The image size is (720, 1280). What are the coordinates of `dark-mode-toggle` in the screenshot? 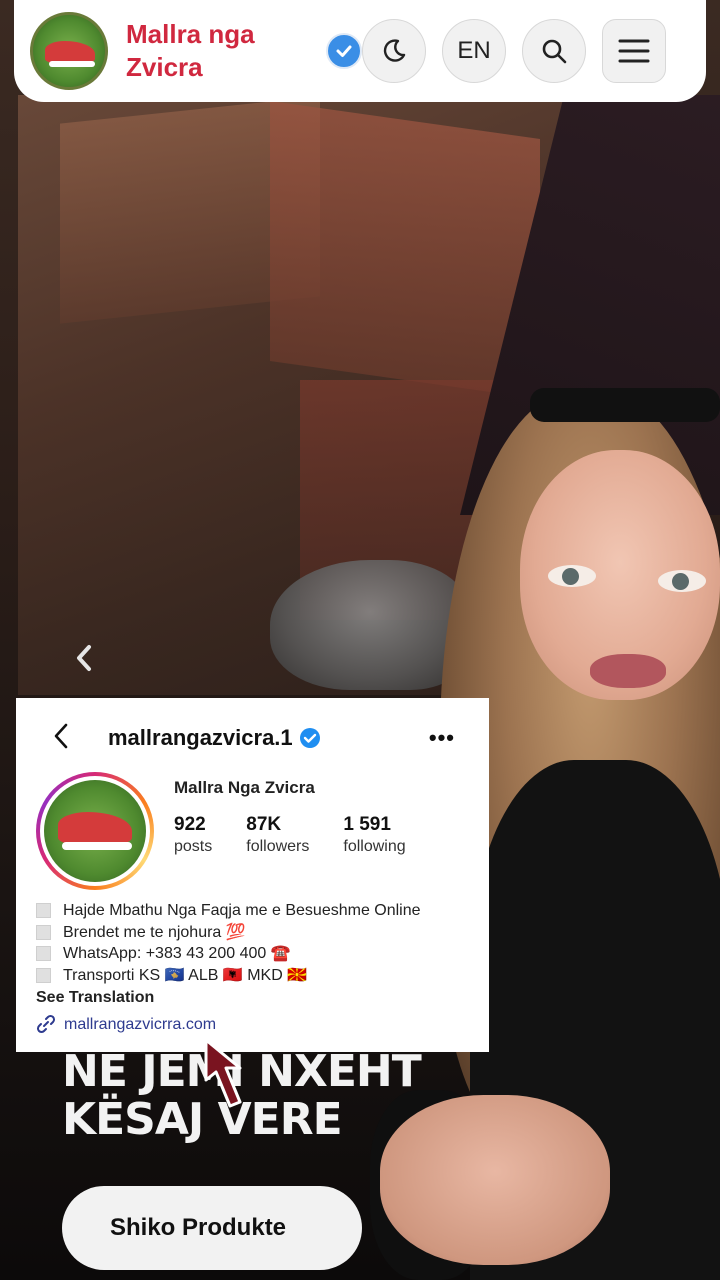 It's located at (394, 51).